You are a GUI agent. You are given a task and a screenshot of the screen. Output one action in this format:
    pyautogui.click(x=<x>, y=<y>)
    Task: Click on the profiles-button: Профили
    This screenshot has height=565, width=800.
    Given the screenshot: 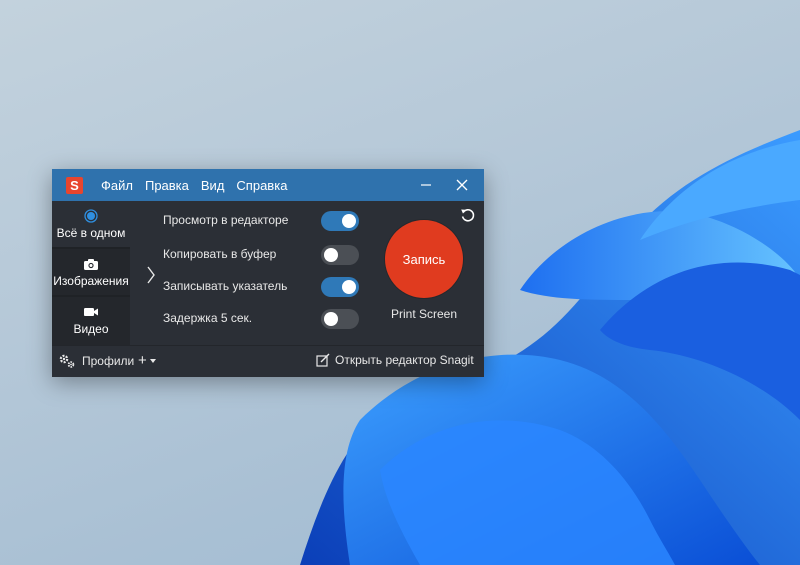 What is the action you would take?
    pyautogui.click(x=96, y=361)
    